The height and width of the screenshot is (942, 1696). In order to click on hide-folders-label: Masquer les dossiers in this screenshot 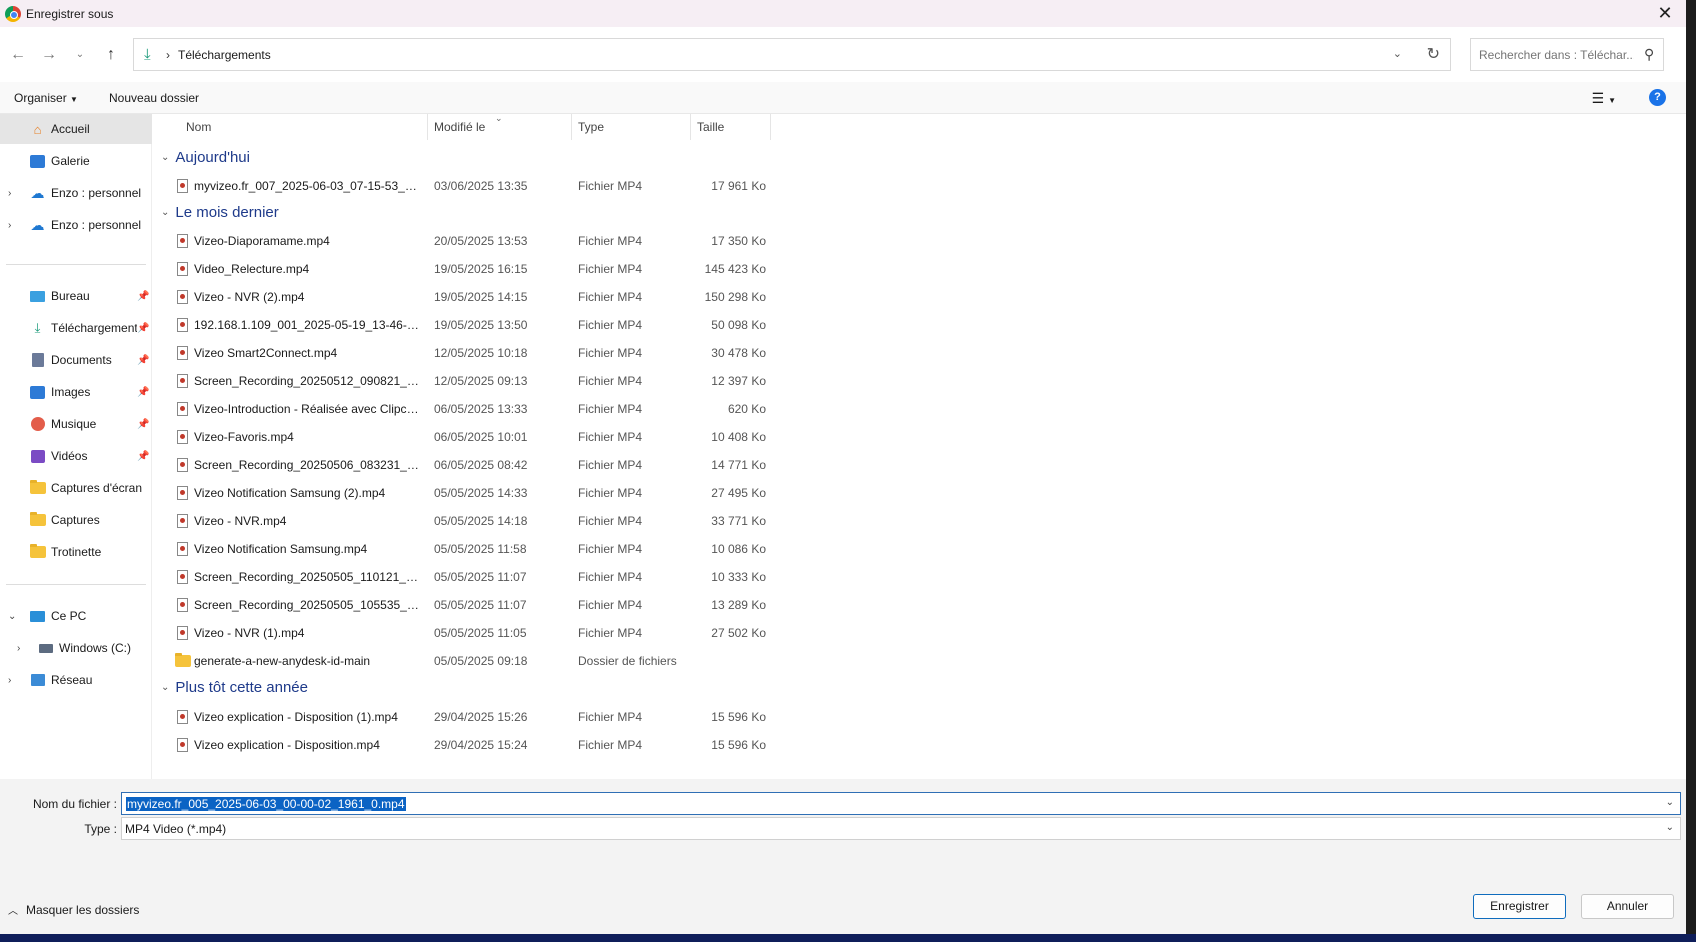, I will do `click(83, 909)`.